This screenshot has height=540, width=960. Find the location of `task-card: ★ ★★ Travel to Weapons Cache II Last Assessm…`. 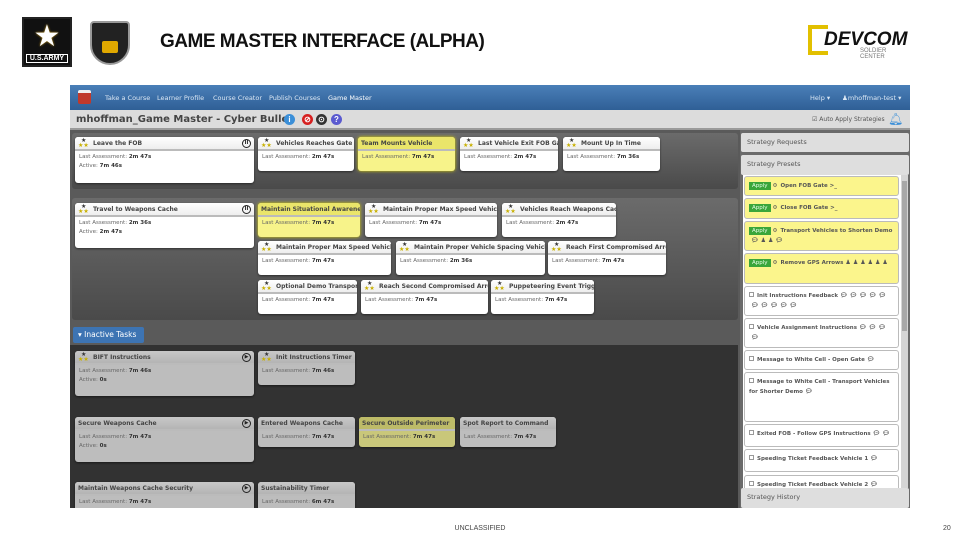

task-card: ★ ★★ Travel to Weapons Cache II Last Assessm… is located at coordinates (164, 225).